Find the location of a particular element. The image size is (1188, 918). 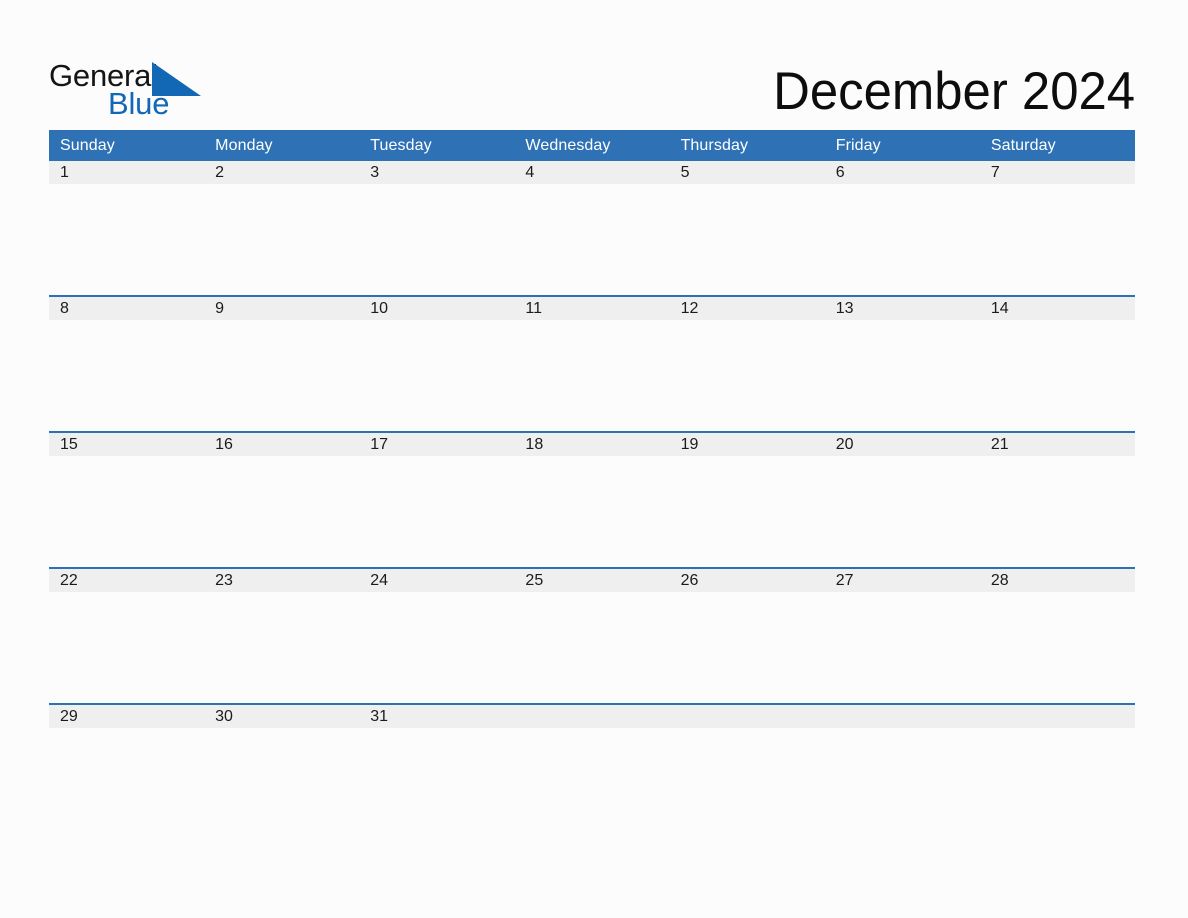

day-number: 23 is located at coordinates (224, 580).